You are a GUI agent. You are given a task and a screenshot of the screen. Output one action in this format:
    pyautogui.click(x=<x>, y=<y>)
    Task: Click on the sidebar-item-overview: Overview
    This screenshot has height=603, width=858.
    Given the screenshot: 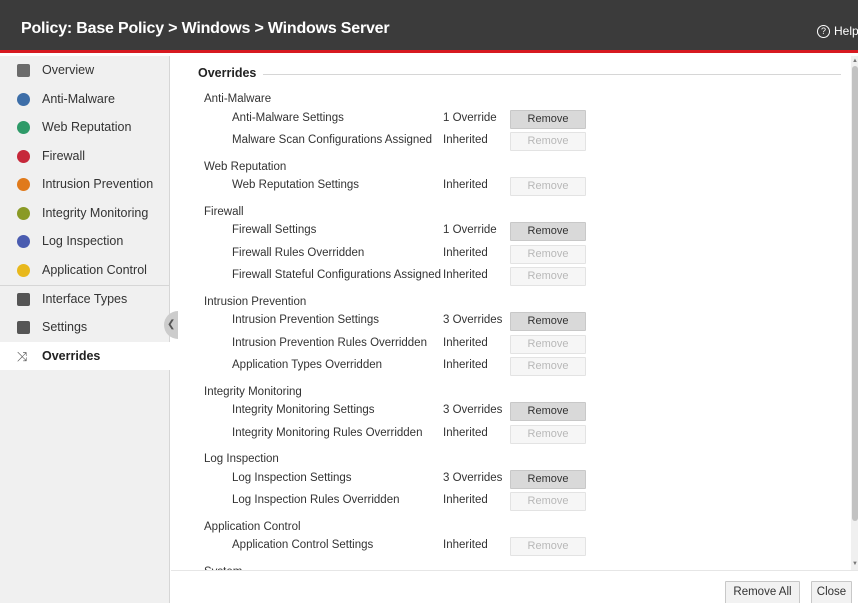 What is the action you would take?
    pyautogui.click(x=85, y=70)
    